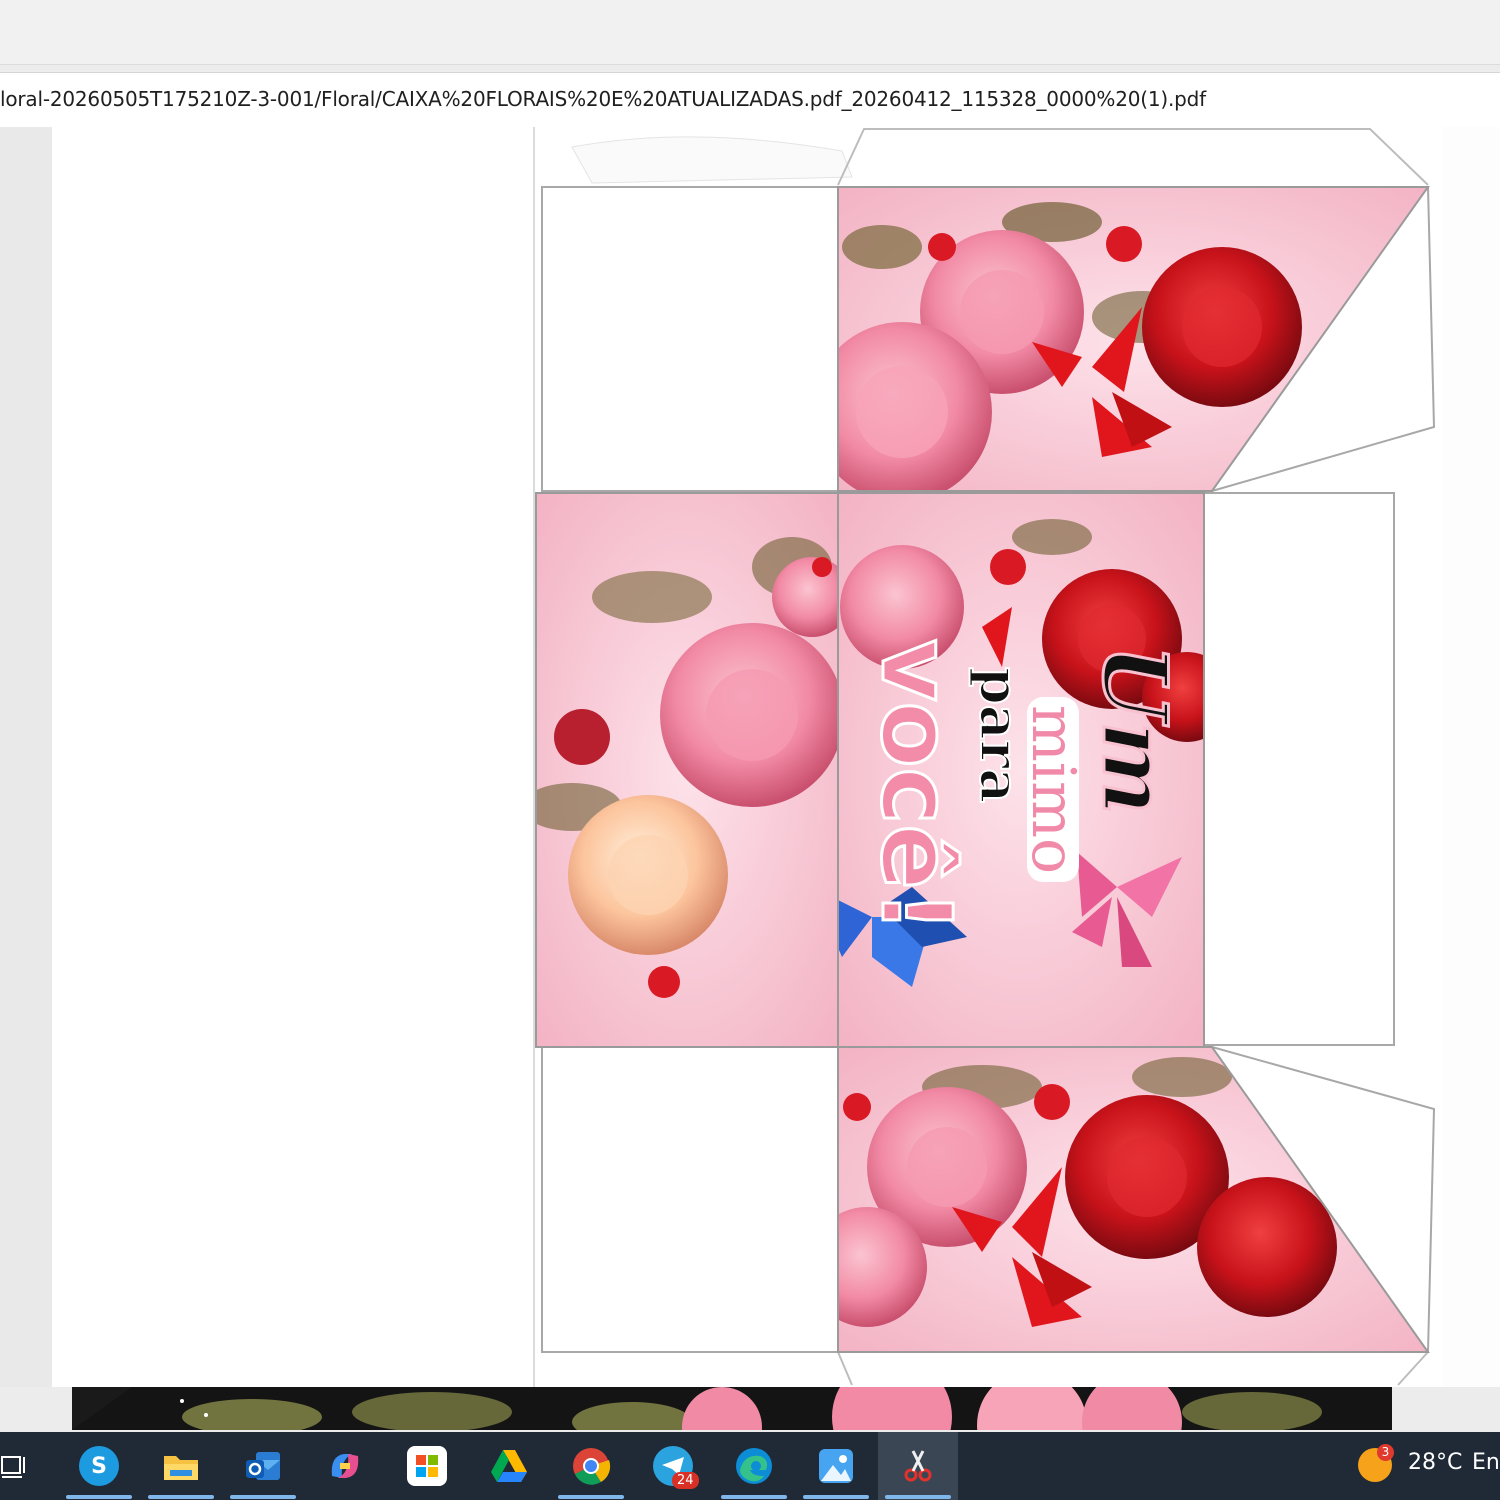  Describe the element at coordinates (918, 1497) in the screenshot. I see `snipping-active-indicator` at that location.